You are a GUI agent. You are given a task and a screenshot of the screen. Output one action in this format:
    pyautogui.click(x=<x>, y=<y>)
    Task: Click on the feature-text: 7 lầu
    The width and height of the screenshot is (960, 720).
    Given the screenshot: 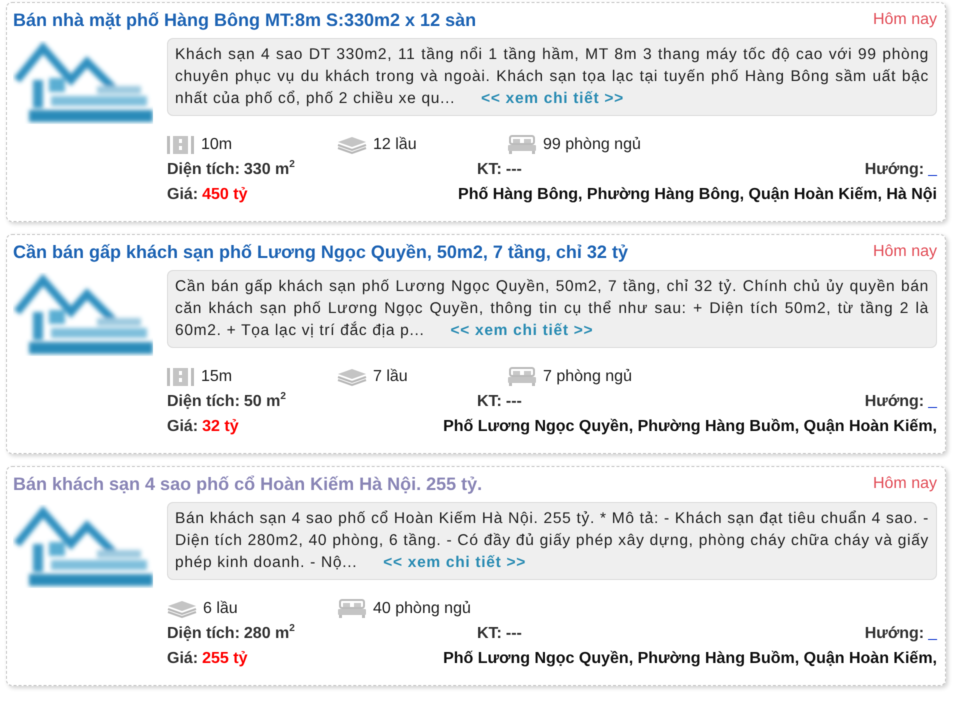 What is the action you would take?
    pyautogui.click(x=390, y=377)
    